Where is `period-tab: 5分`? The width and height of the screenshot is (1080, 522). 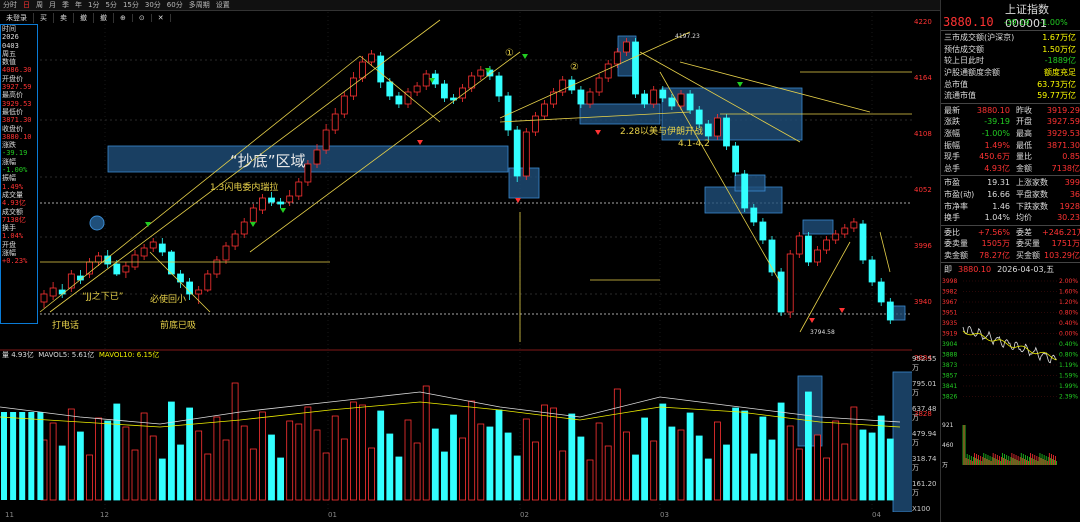
period-tab: 5分 is located at coordinates (110, 5).